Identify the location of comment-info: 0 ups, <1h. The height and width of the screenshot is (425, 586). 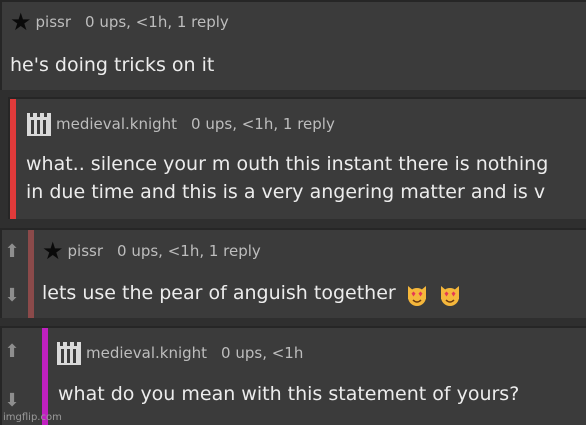
(262, 353).